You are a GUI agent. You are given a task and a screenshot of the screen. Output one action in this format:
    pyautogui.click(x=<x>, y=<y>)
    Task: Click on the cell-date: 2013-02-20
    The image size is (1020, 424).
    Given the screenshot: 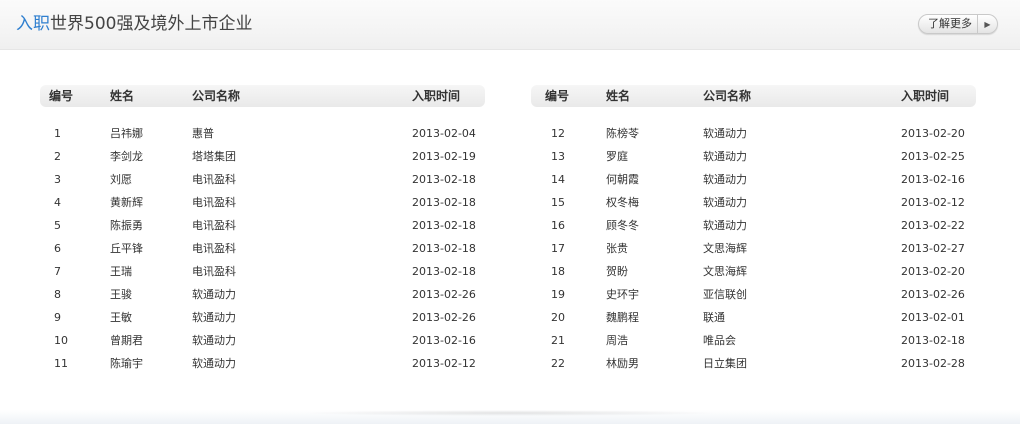 What is the action you would take?
    pyautogui.click(x=933, y=133)
    